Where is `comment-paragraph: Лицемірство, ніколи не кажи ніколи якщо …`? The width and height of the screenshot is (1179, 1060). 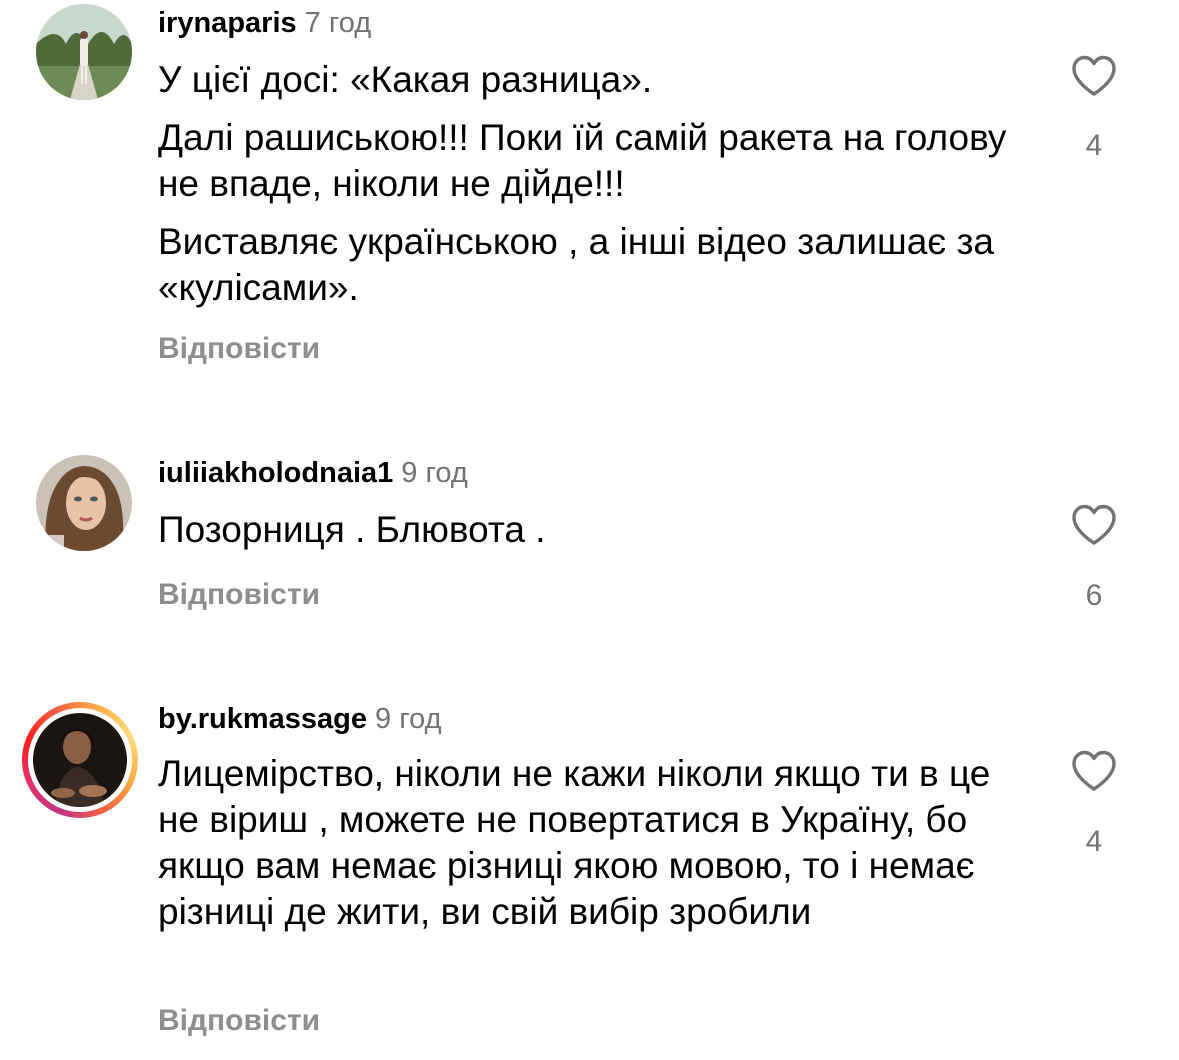 comment-paragraph: Лицемірство, ніколи не кажи ніколи якщо … is located at coordinates (574, 842).